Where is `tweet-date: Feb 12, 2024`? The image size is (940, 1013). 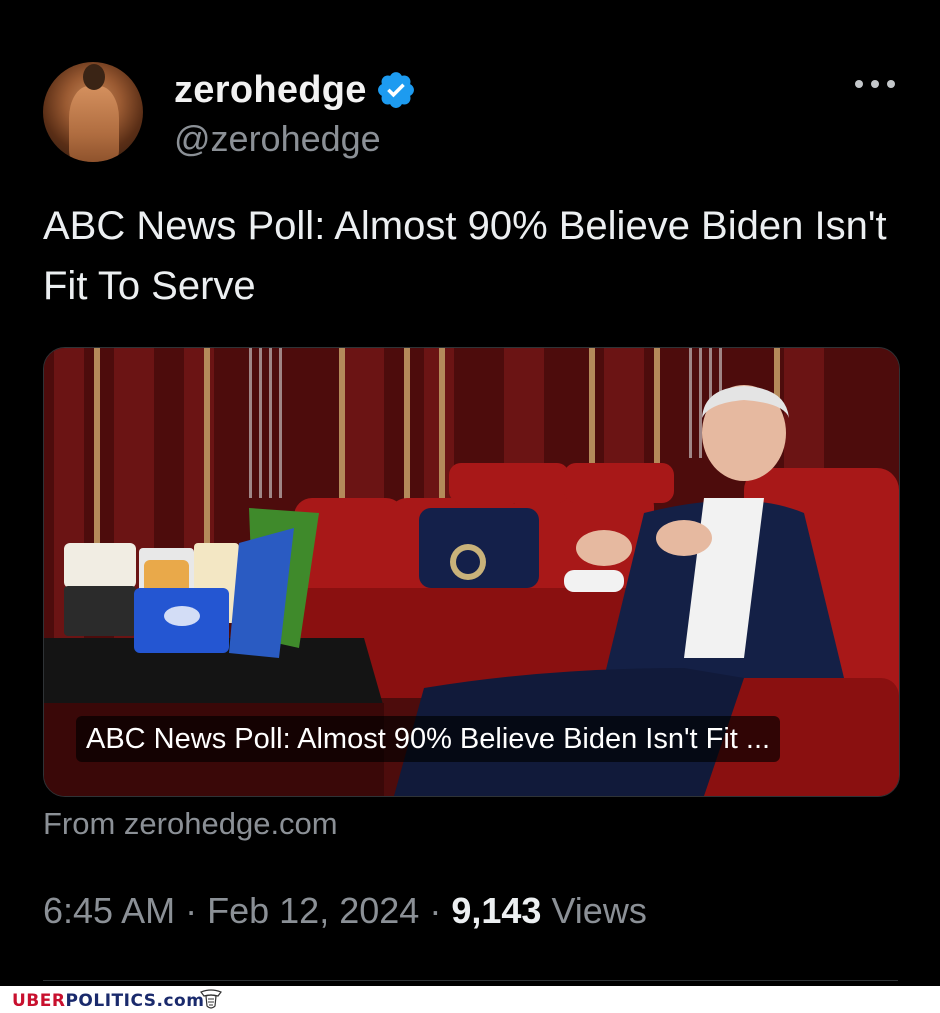 tweet-date: Feb 12, 2024 is located at coordinates (313, 910).